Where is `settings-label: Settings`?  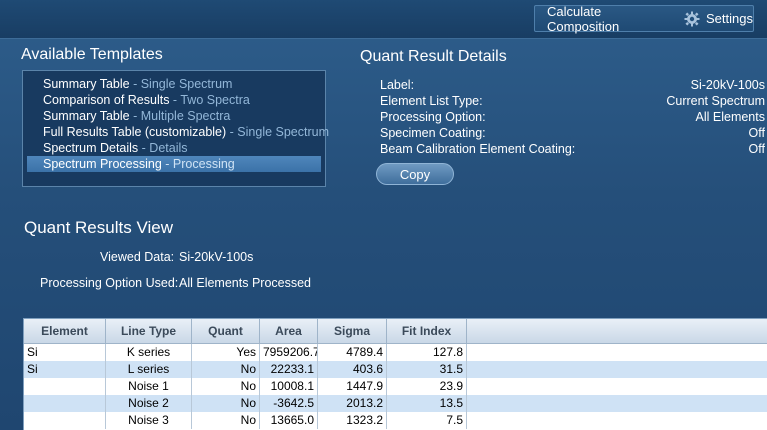 settings-label: Settings is located at coordinates (729, 18).